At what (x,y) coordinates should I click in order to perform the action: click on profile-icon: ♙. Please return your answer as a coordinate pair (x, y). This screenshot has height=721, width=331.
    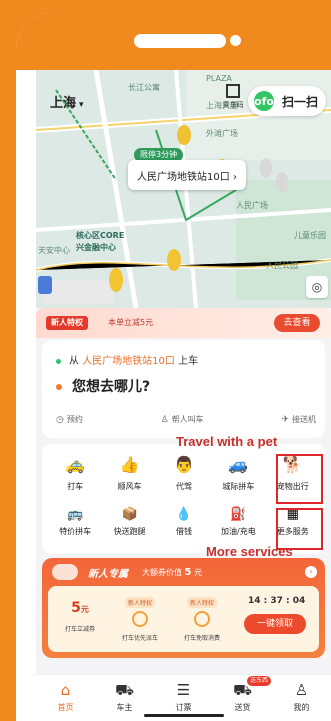
    Looking at the image, I should click on (301, 690).